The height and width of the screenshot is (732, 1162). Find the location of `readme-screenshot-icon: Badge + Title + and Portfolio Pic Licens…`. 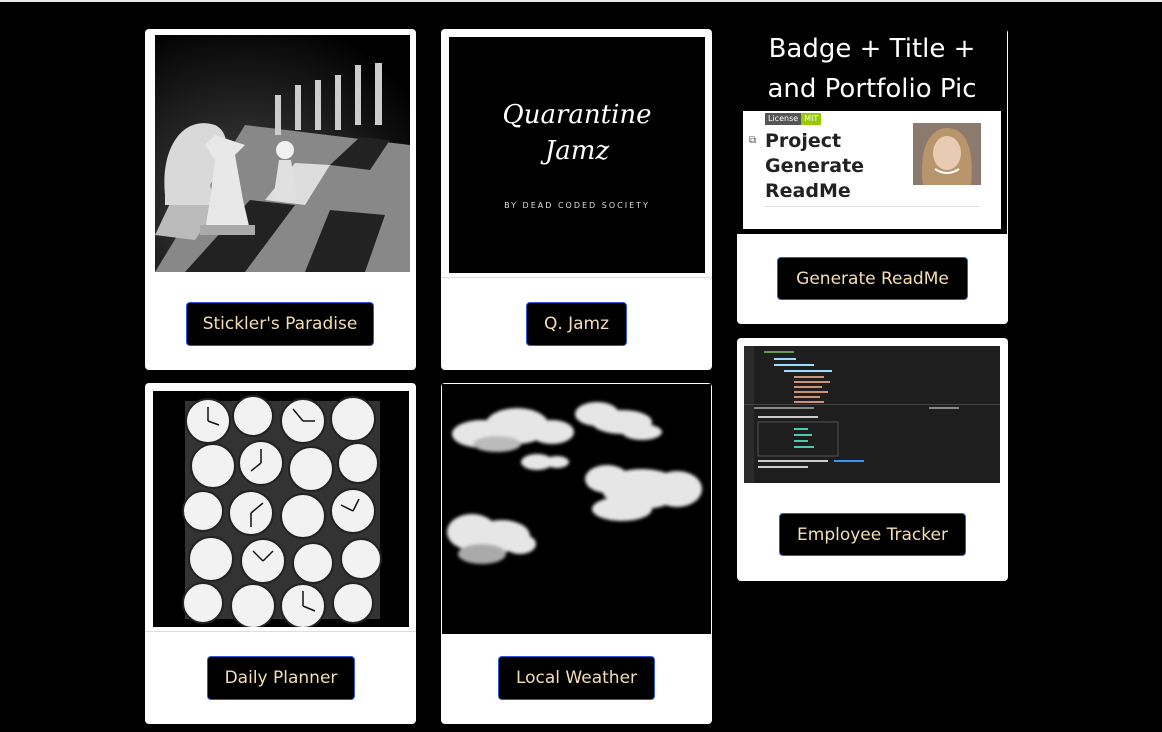

readme-screenshot-icon: Badge + Title + and Portfolio Pic Licens… is located at coordinates (872, 131).